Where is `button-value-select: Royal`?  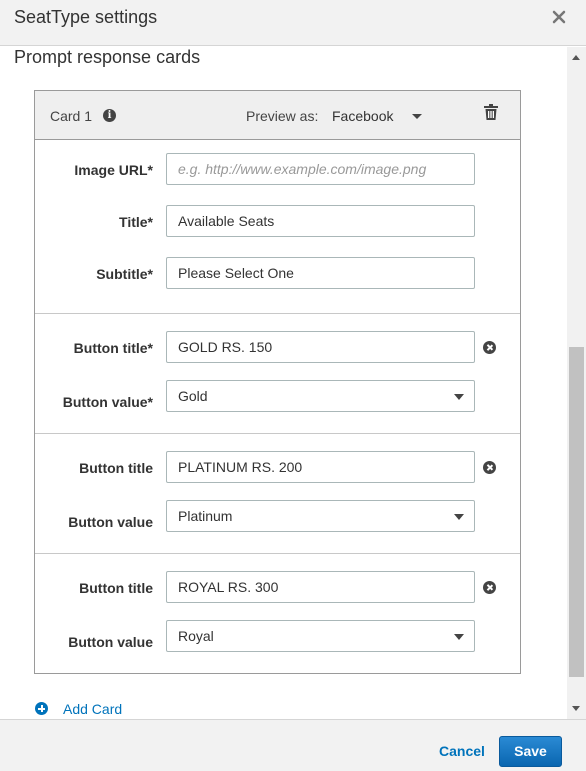
button-value-select: Royal is located at coordinates (320, 636).